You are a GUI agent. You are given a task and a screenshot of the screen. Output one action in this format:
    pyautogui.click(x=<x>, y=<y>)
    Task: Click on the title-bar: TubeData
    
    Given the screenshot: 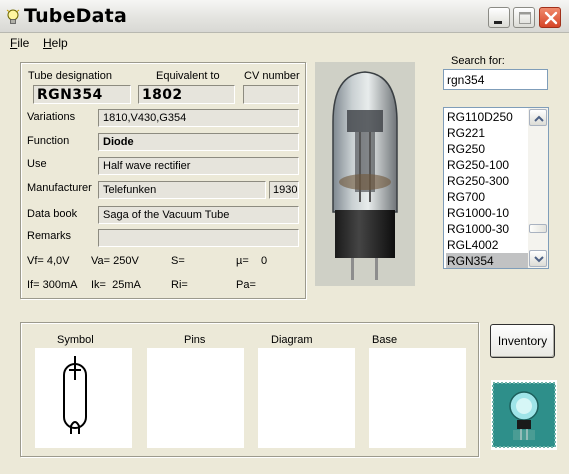 What is the action you would take?
    pyautogui.click(x=284, y=16)
    